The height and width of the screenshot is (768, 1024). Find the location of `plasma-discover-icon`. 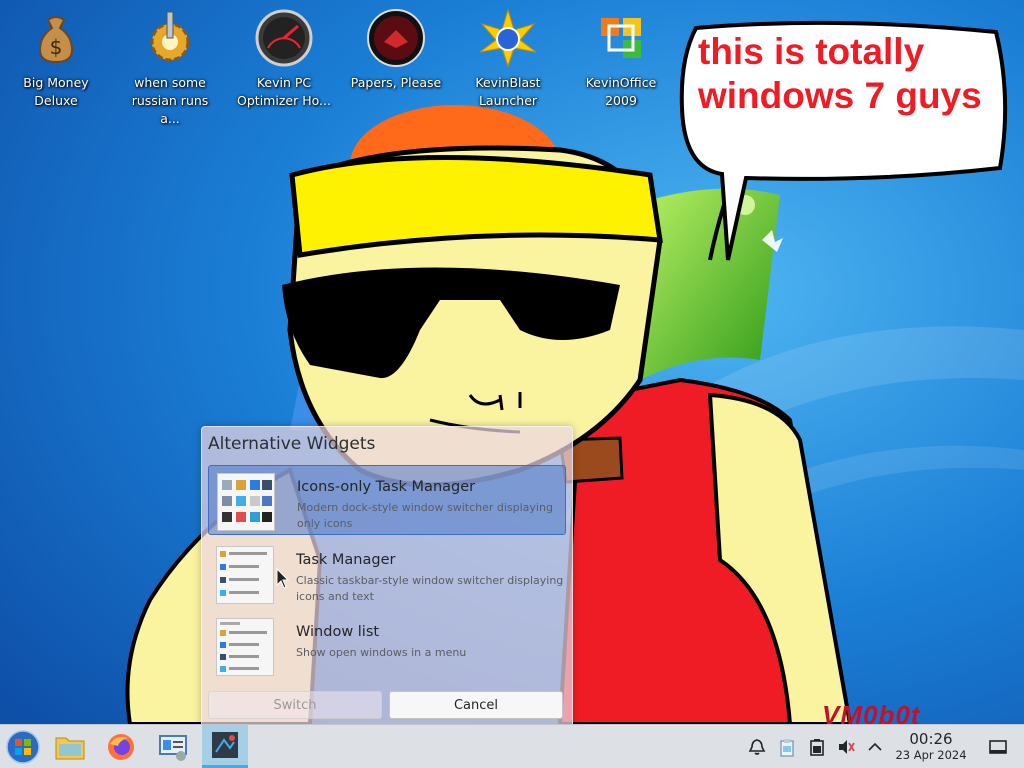

plasma-discover-icon is located at coordinates (225, 745).